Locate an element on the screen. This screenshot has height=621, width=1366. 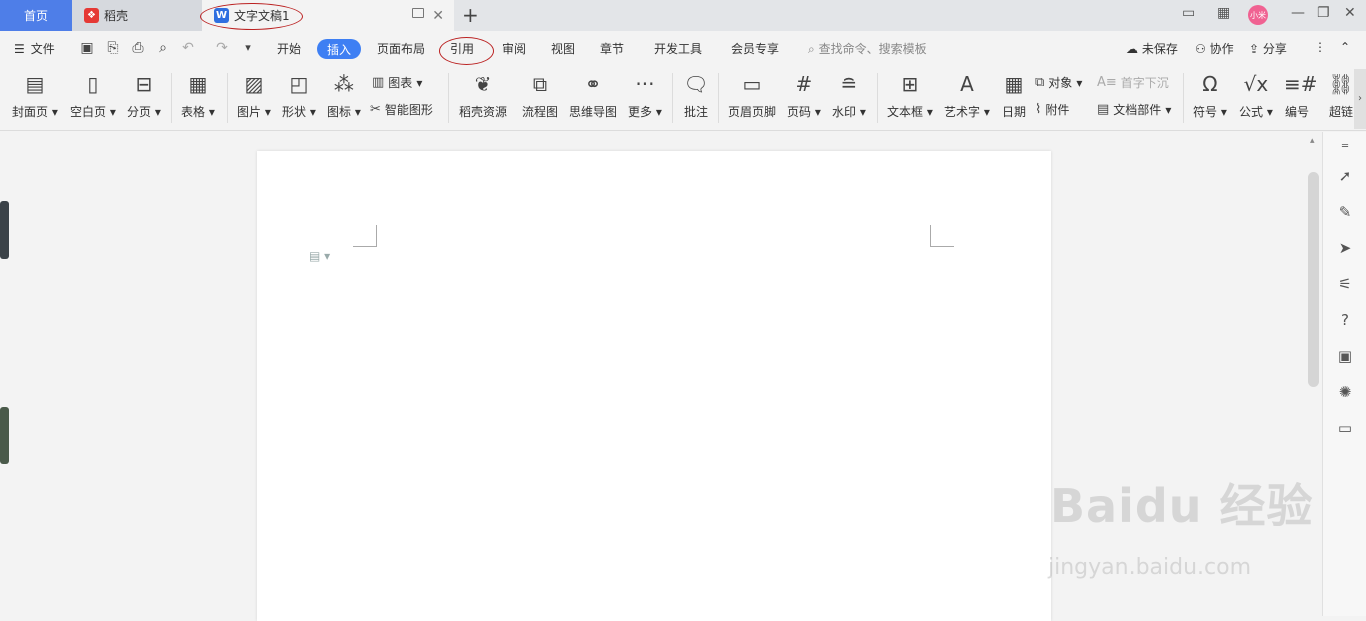
paperclip-icon: ⌇ is located at coordinates (1038, 109).